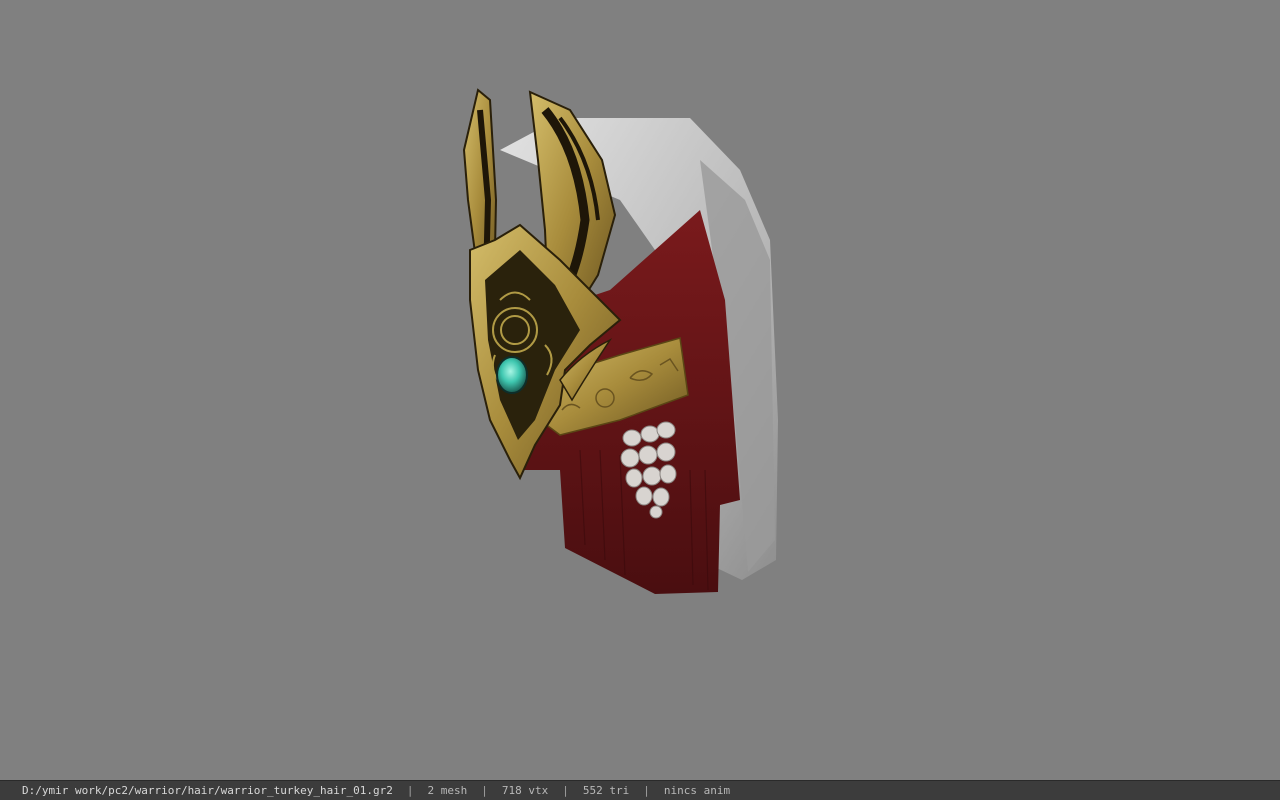 This screenshot has height=800, width=1280. Describe the element at coordinates (525, 790) in the screenshot. I see `vertex-count-label: 718 vtx` at that location.